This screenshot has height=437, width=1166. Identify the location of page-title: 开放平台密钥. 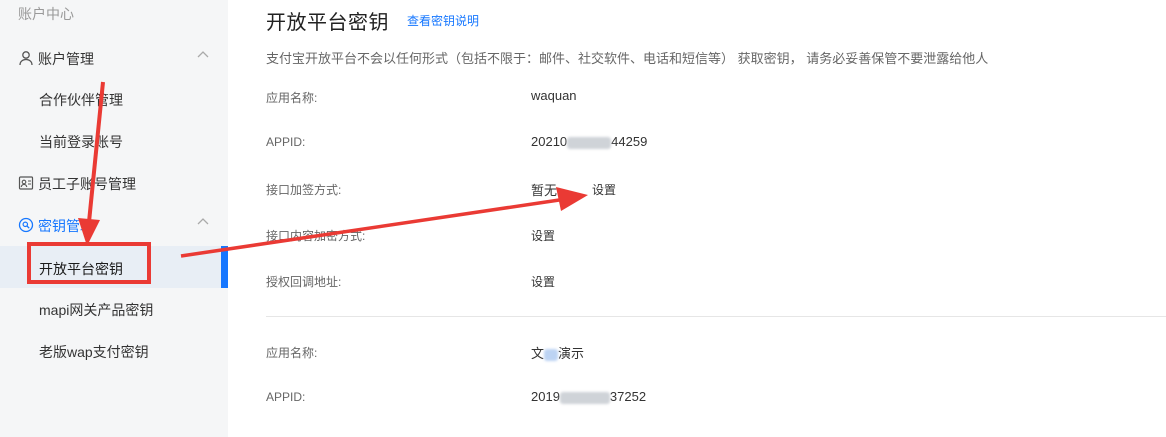
(327, 23).